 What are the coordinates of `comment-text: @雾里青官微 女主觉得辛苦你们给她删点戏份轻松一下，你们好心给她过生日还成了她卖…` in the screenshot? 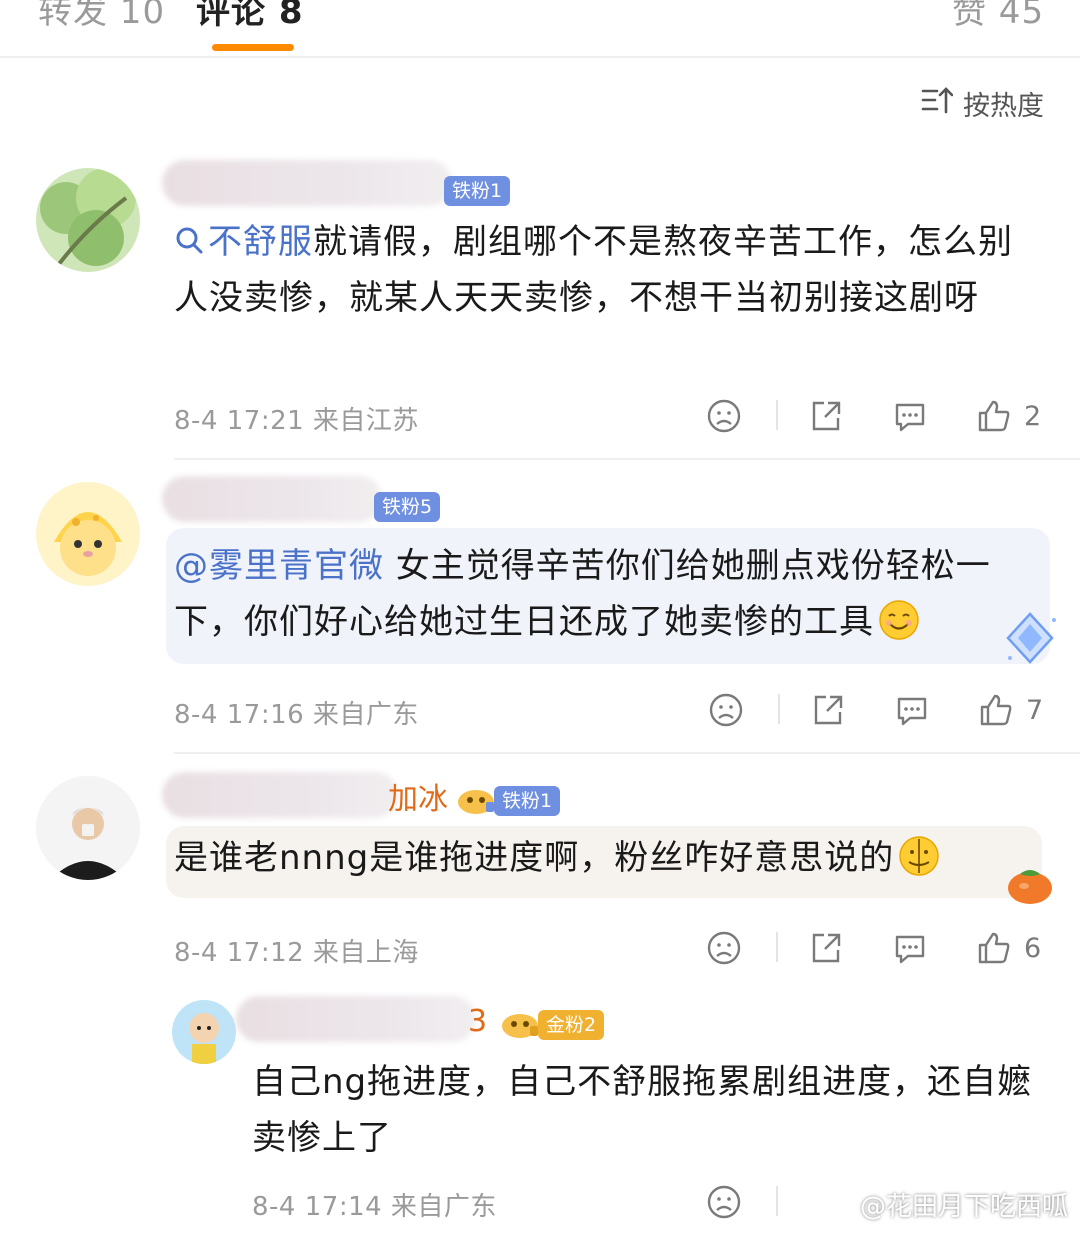 It's located at (582, 594).